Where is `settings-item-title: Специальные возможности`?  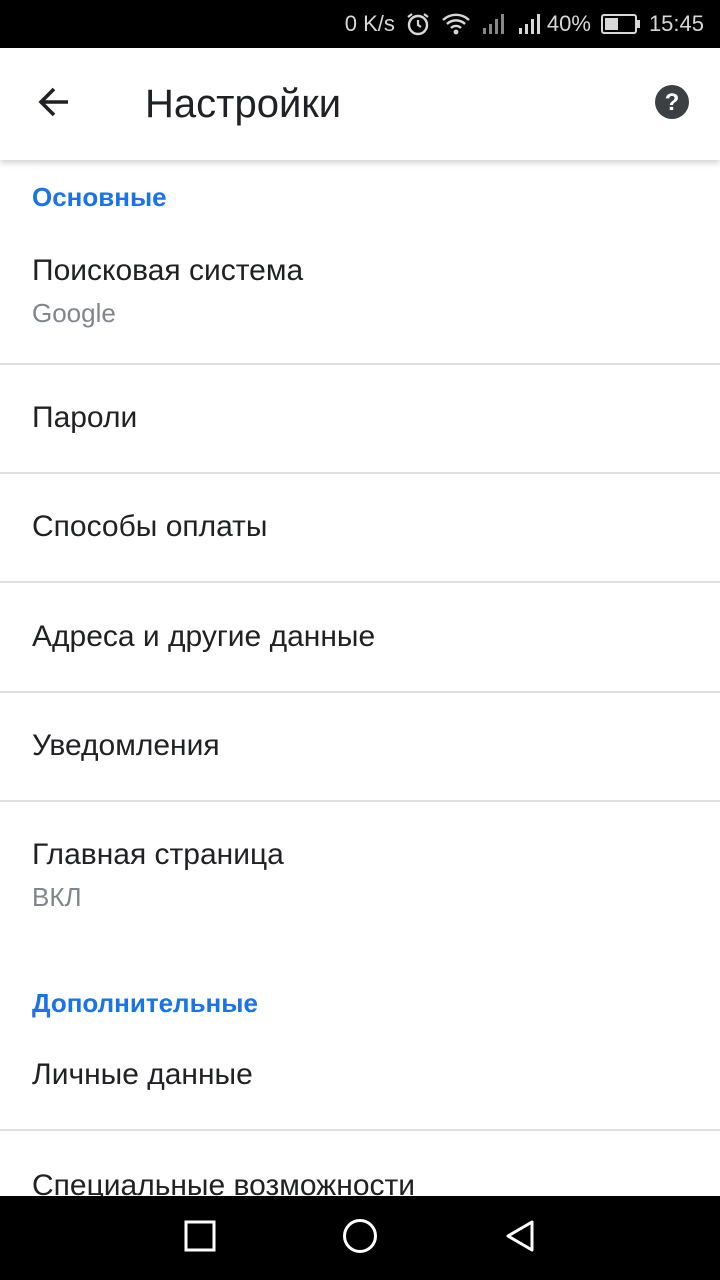
settings-item-title: Специальные возможности is located at coordinates (223, 1182).